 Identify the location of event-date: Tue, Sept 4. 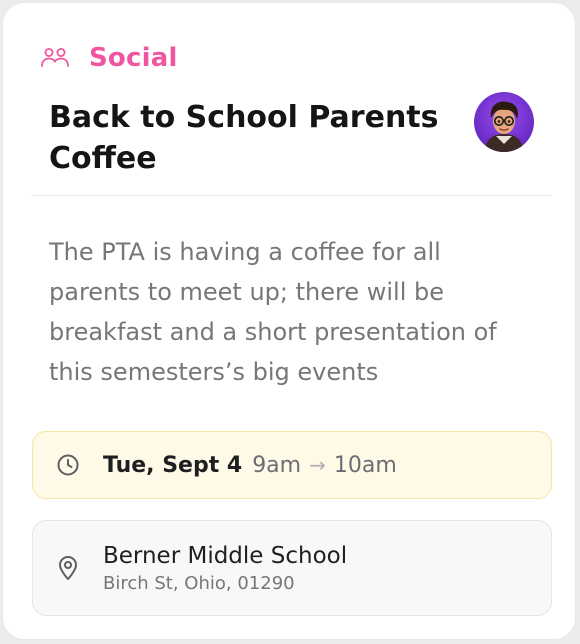
(173, 465).